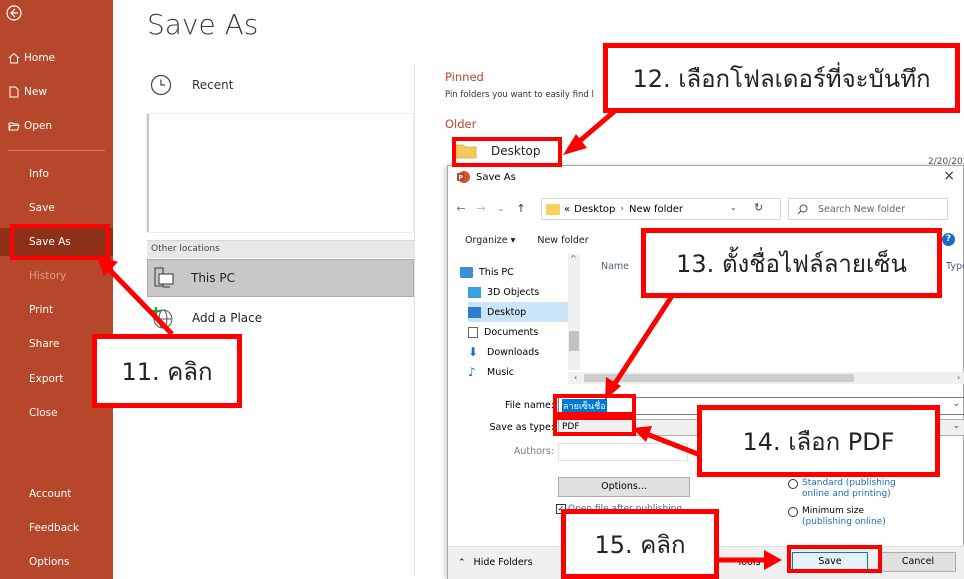  Describe the element at coordinates (42, 208) in the screenshot. I see `sidebar-item-label: Save` at that location.